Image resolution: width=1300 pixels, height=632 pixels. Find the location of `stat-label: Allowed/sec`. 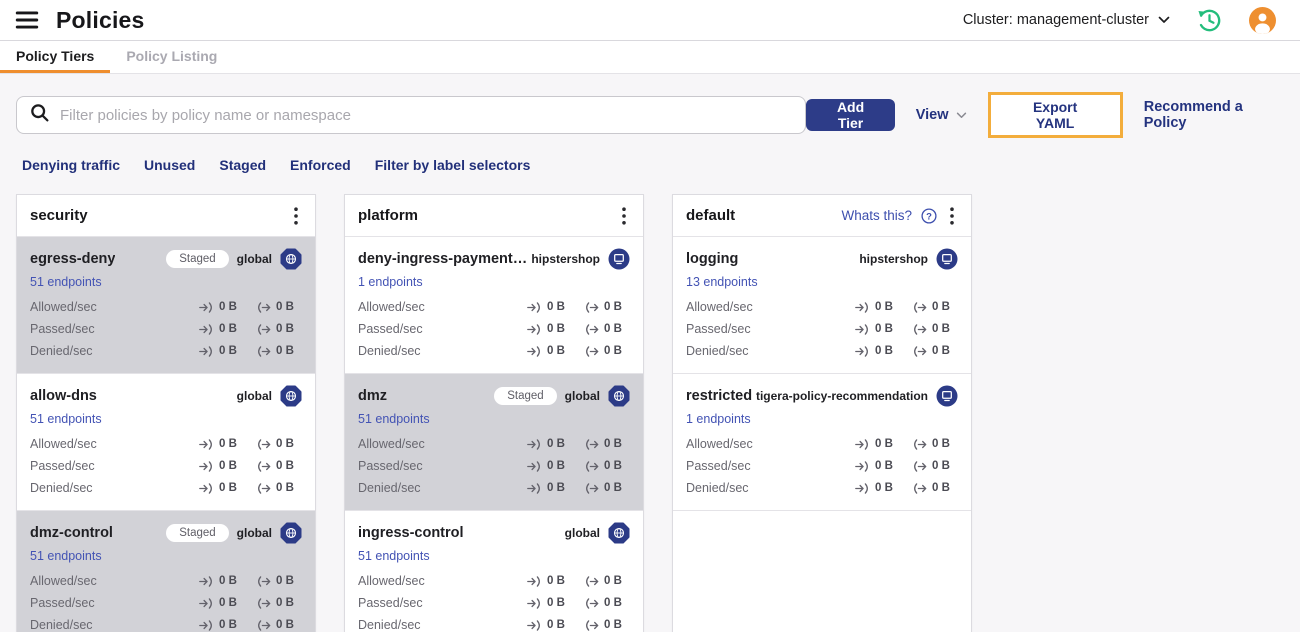

stat-label: Allowed/sec is located at coordinates (391, 444).